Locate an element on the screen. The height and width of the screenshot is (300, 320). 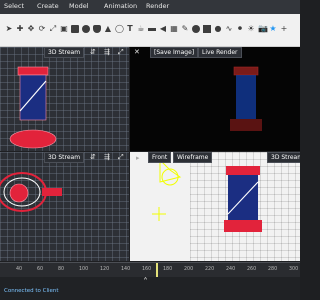
menu-bar: Select Create Model Animation Render is located at coordinates (150, 7).